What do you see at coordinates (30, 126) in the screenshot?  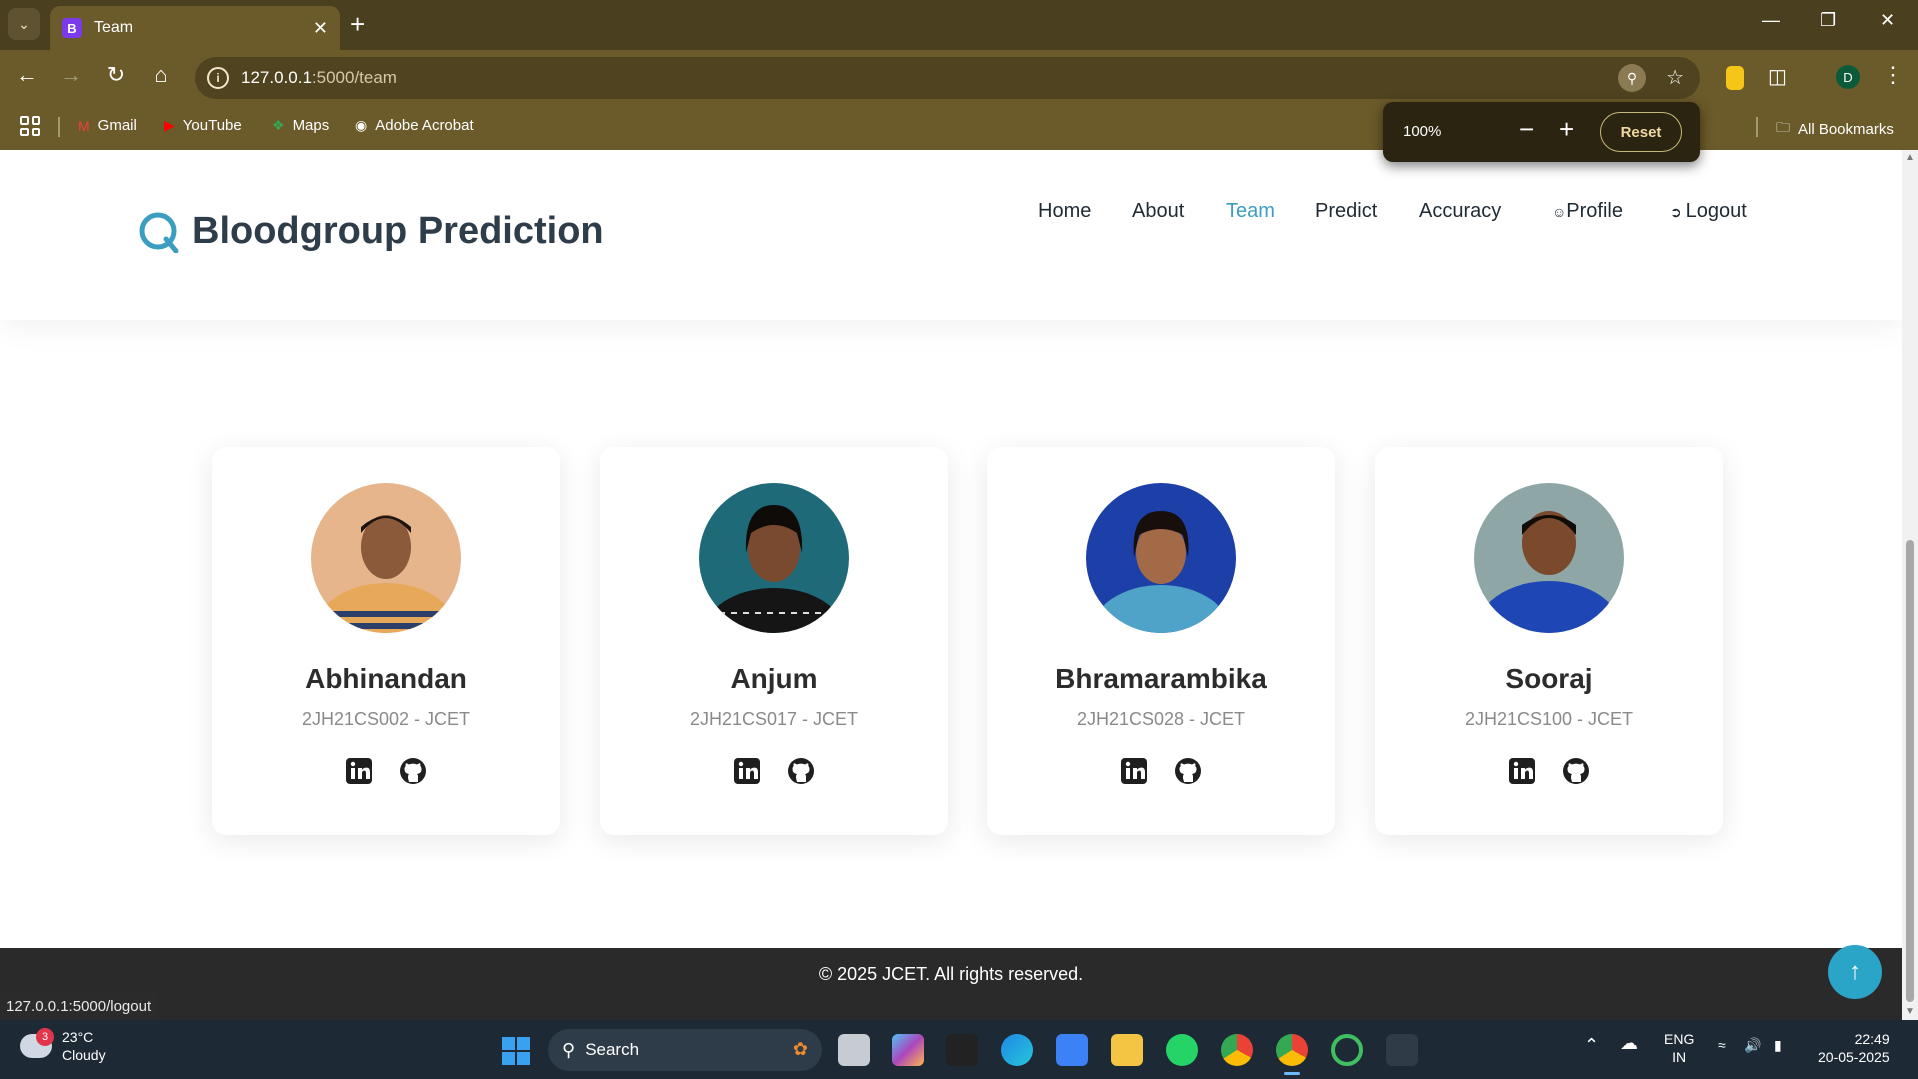 I see `apps-grid-icon` at bounding box center [30, 126].